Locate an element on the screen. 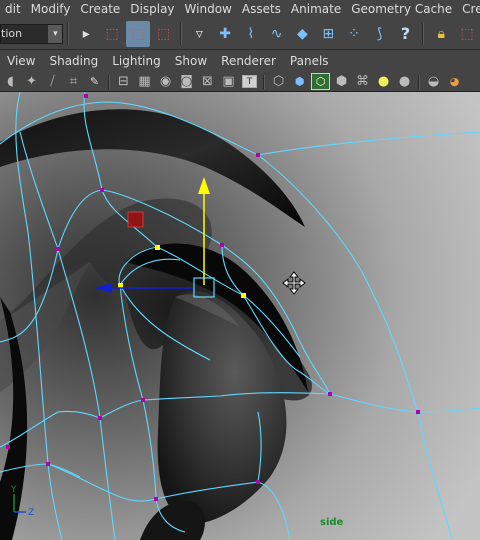 Image resolution: width=480 pixels, height=540 pixels. safe-action-icon: ▣ is located at coordinates (228, 81).